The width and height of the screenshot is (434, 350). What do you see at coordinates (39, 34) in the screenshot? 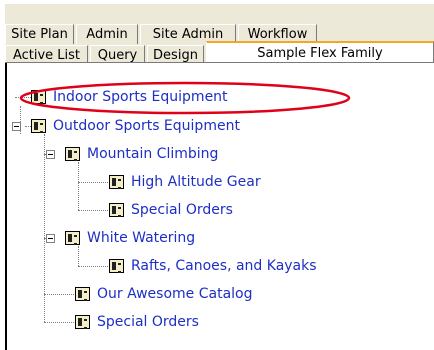
I see `tab-site-plan: Site Plan` at bounding box center [39, 34].